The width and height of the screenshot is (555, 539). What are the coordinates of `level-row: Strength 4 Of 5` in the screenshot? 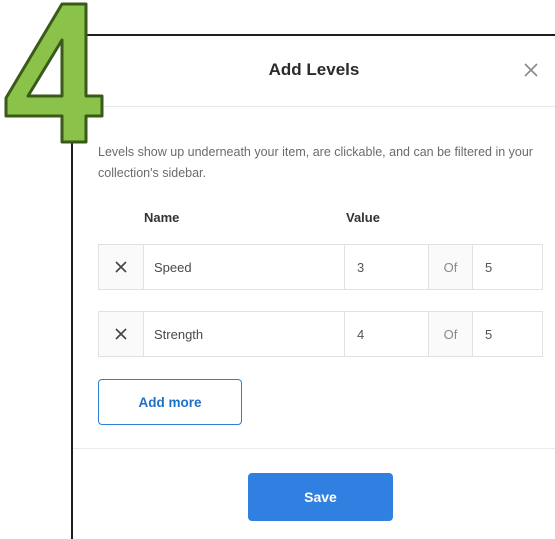 It's located at (320, 335).